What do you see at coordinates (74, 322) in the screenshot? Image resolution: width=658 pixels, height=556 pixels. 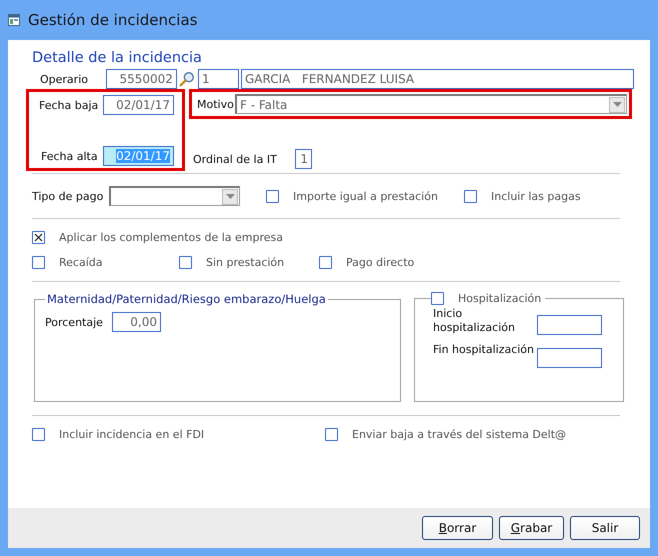 I see `field-label: Porcentaje` at bounding box center [74, 322].